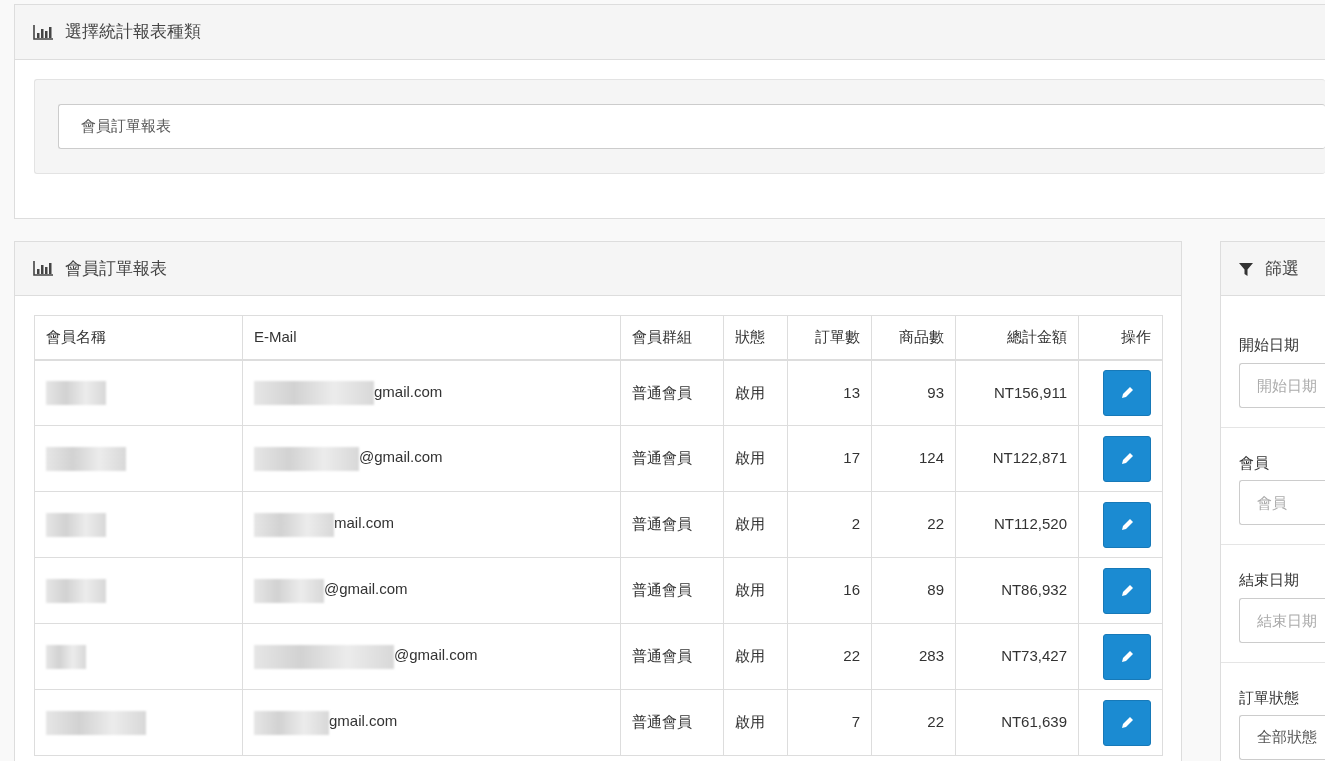 The width and height of the screenshot is (1325, 761). Describe the element at coordinates (1246, 268) in the screenshot. I see `filter-icon` at that location.